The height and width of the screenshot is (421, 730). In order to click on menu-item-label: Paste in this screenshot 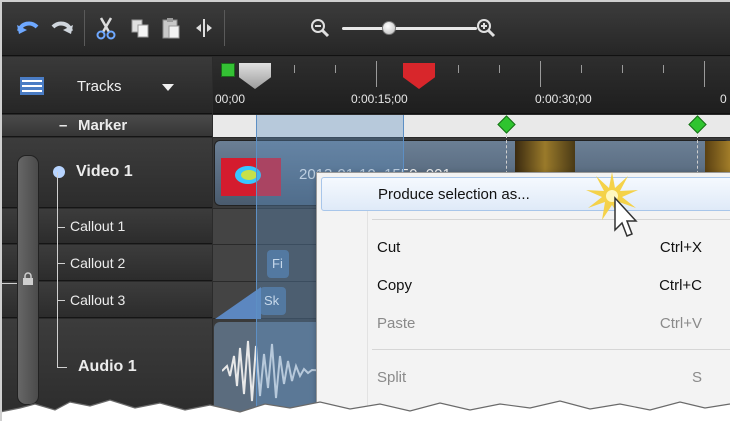, I will do `click(396, 323)`.